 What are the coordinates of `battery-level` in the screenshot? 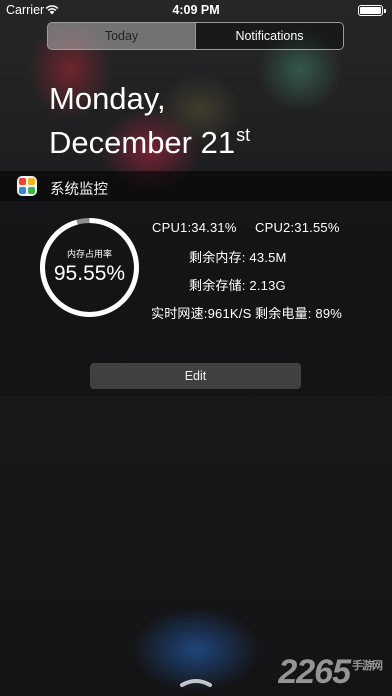 It's located at (370, 10).